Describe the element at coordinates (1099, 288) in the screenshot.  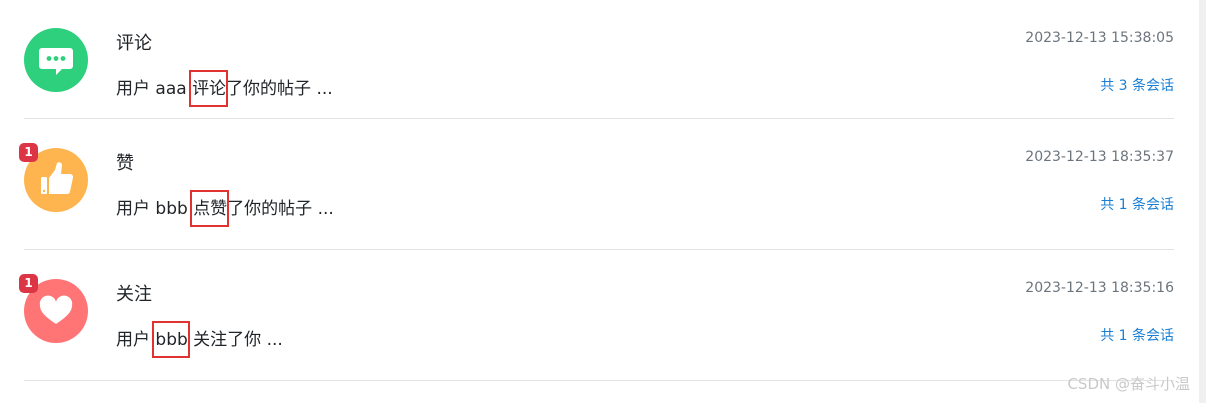
I see `notice-time: 2023-12-13 18:35:16` at that location.